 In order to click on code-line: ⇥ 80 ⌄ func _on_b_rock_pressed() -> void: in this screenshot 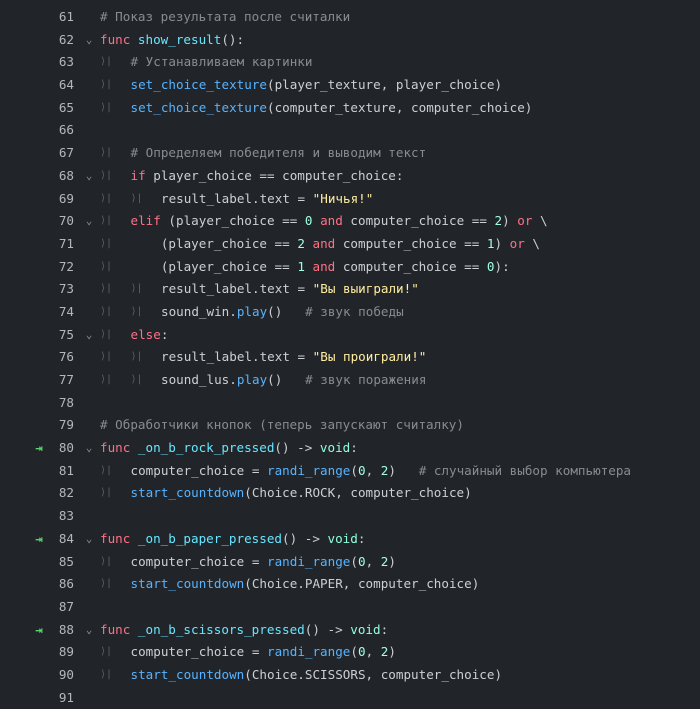, I will do `click(350, 448)`.